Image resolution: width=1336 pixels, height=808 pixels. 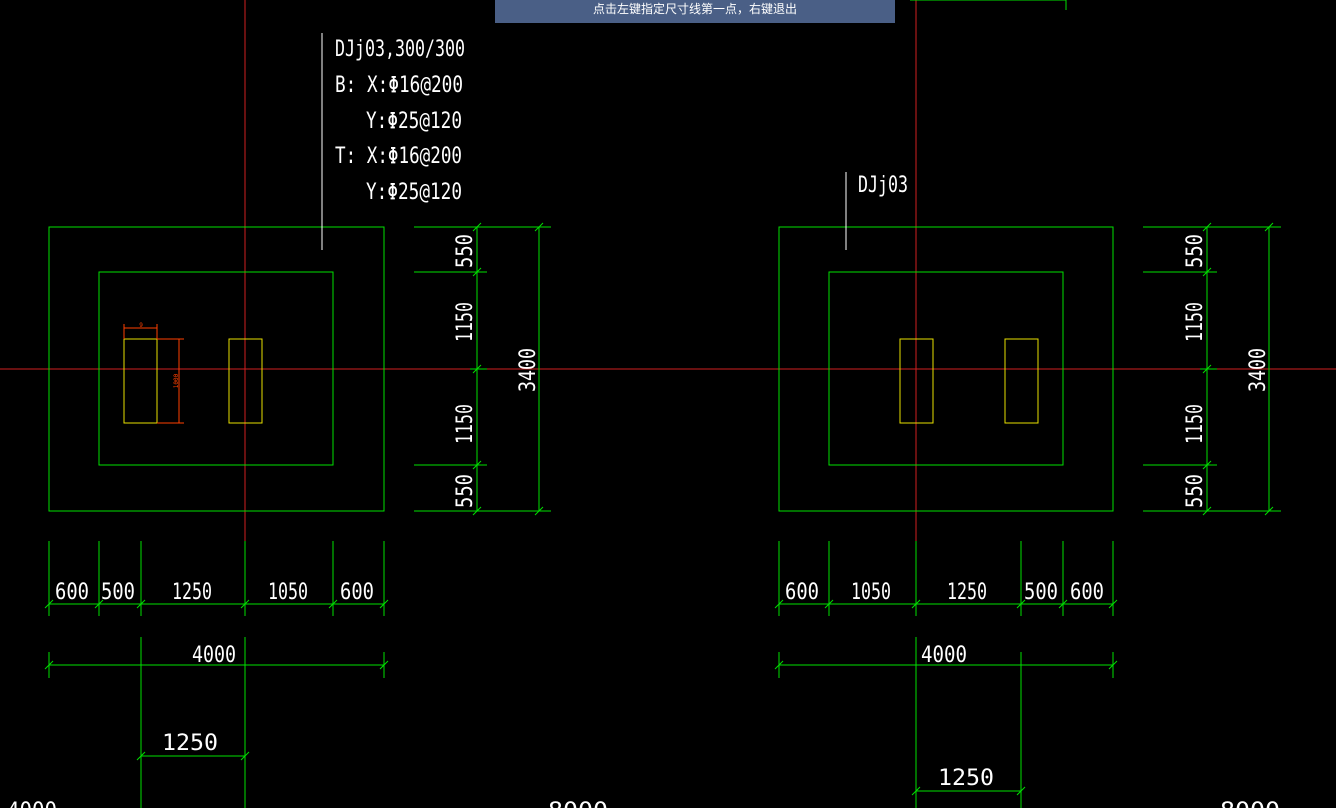 I want to click on label-line-3: Y:Φ25@120, so click(x=414, y=121).